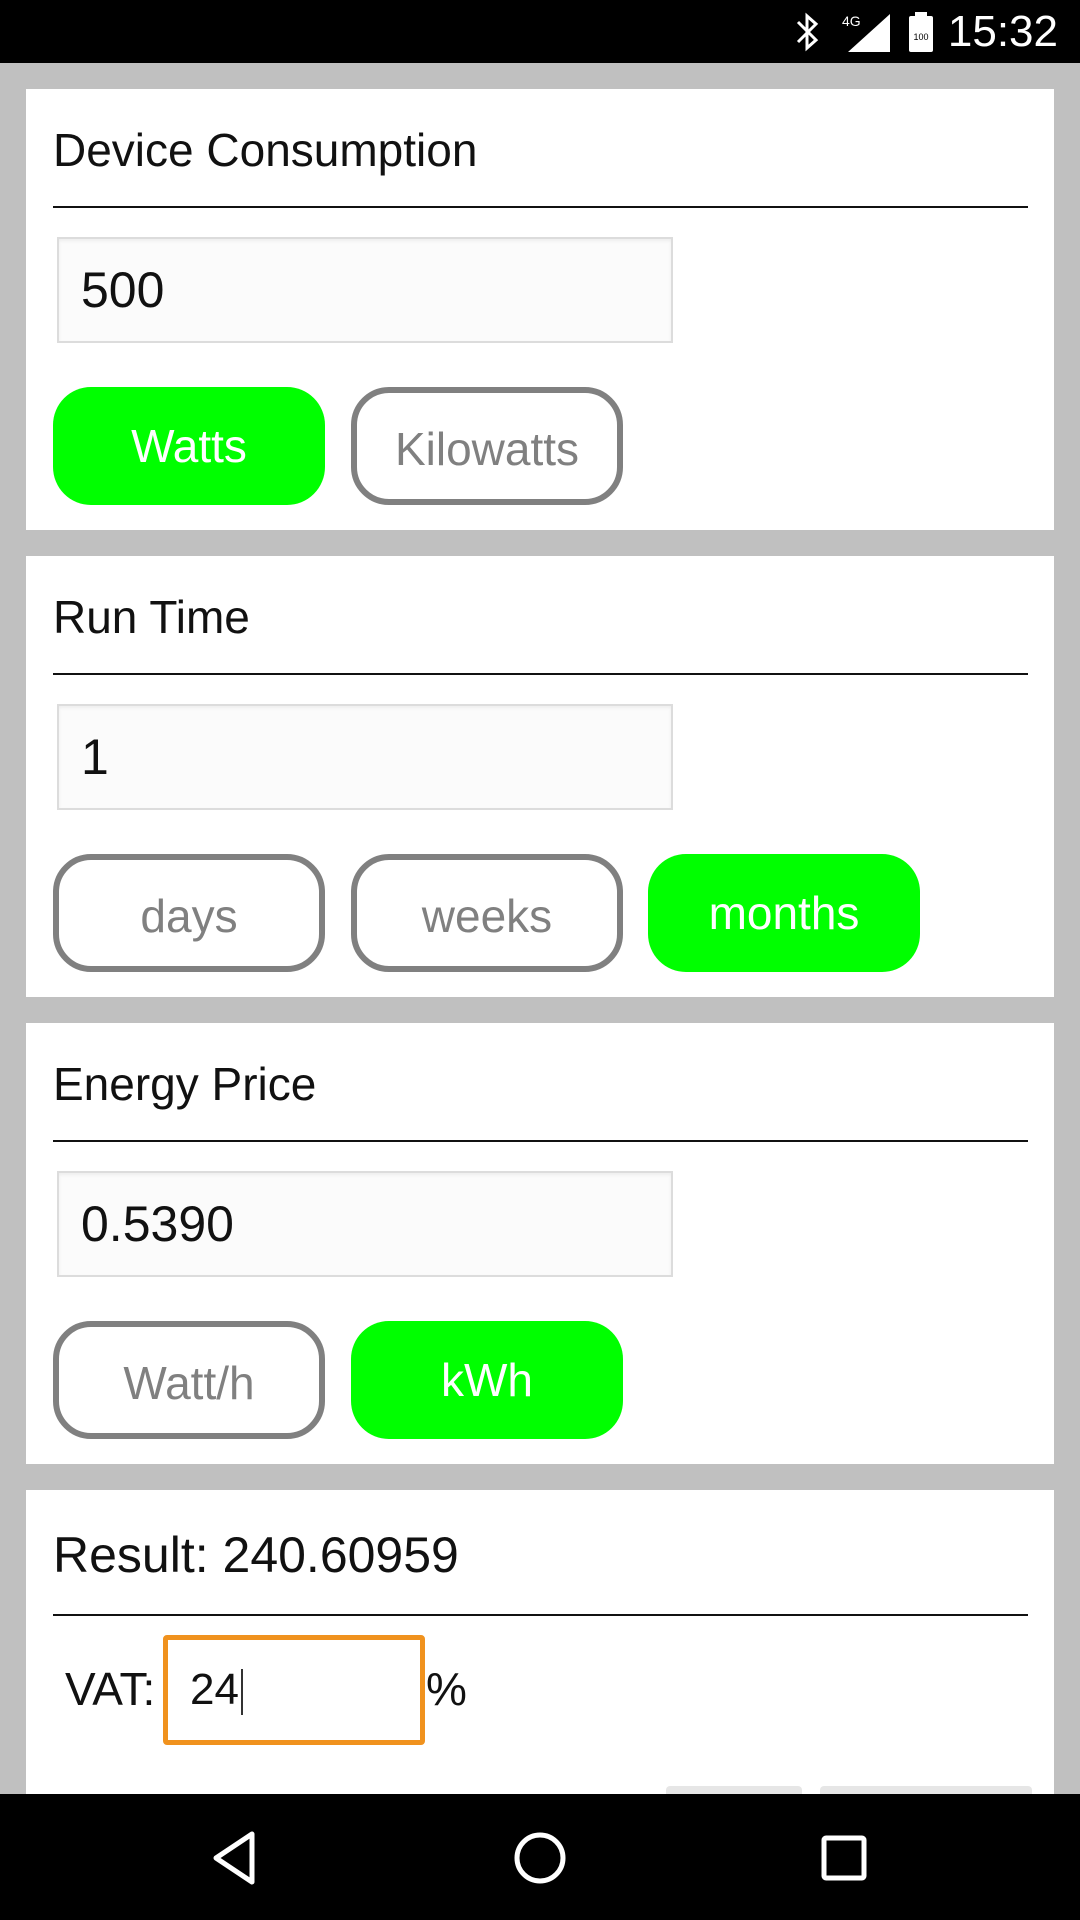 This screenshot has width=1080, height=1920. Describe the element at coordinates (446, 1689) in the screenshot. I see `vat-percent-label: %` at that location.